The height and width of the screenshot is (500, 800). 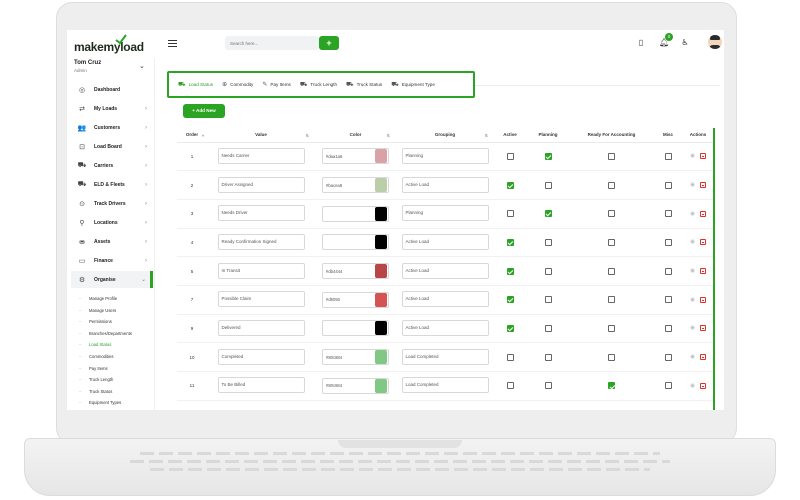 What do you see at coordinates (96, 356) in the screenshot?
I see `sidebar-subitem: – Commodities` at bounding box center [96, 356].